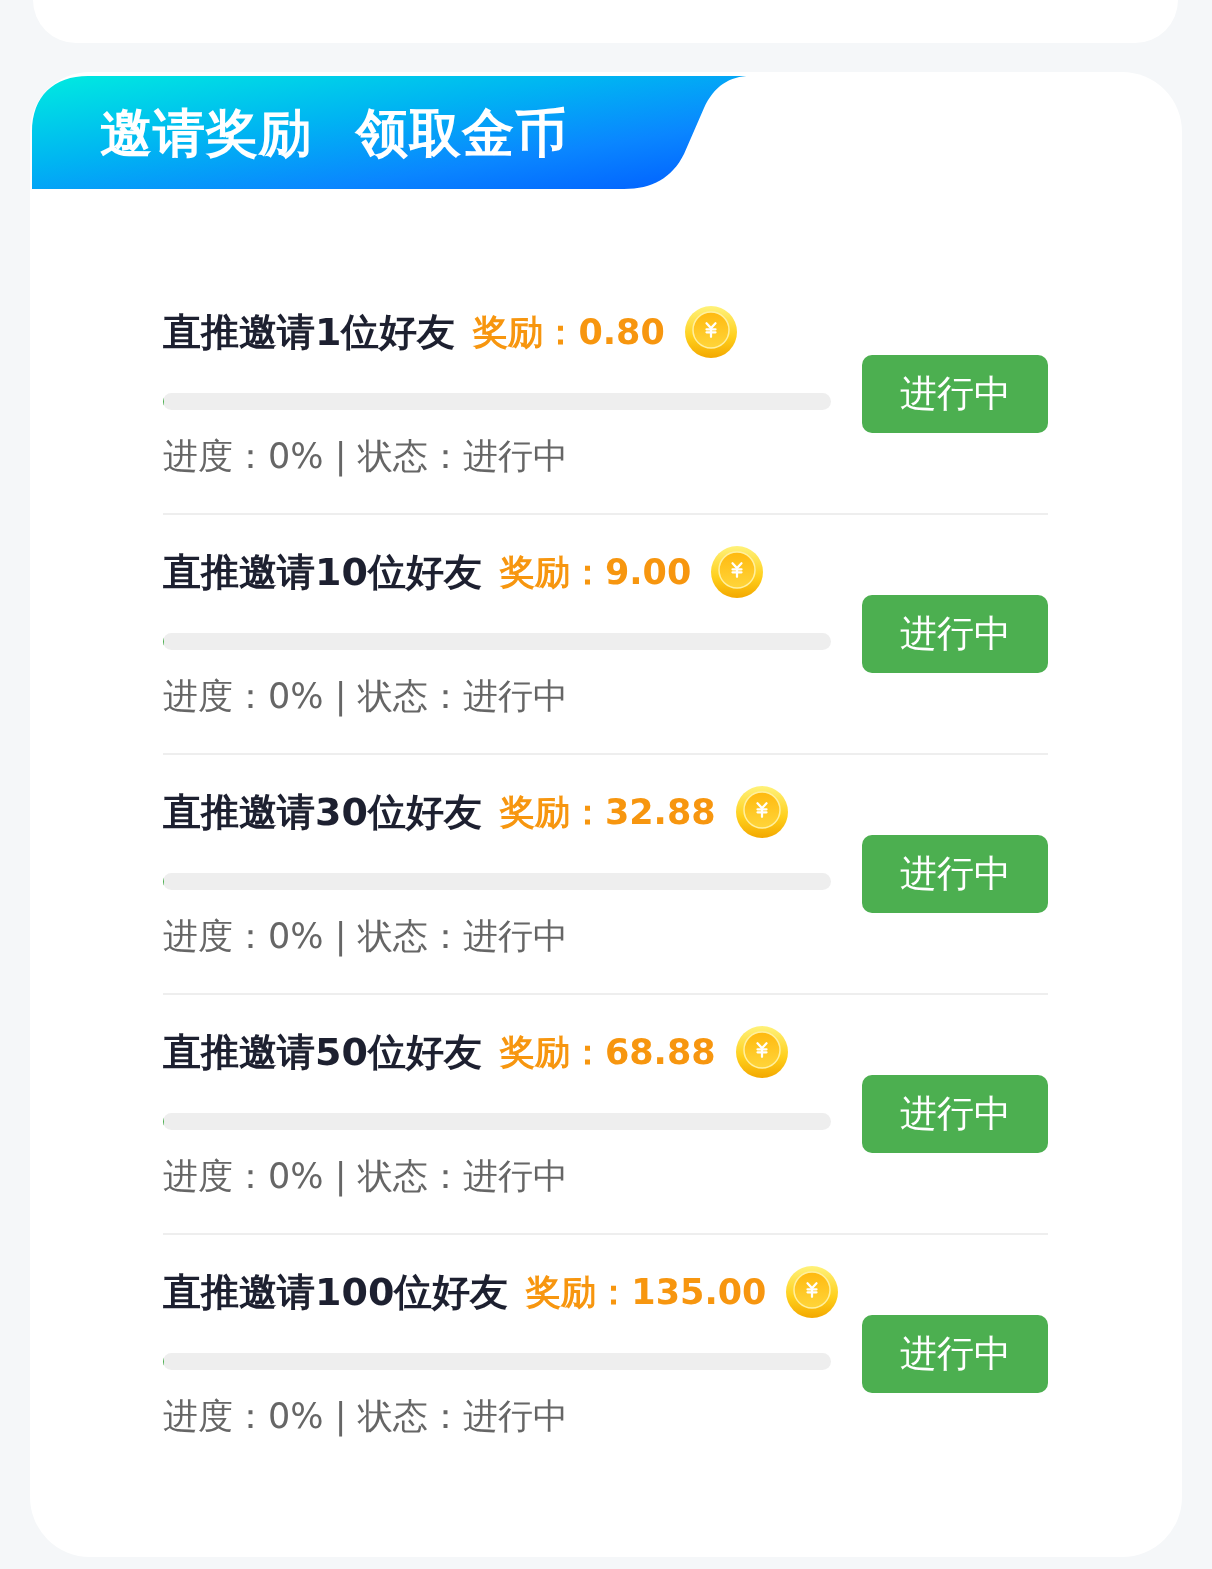 The height and width of the screenshot is (1569, 1212). I want to click on task-title: 直推邀请100位好友, so click(336, 1292).